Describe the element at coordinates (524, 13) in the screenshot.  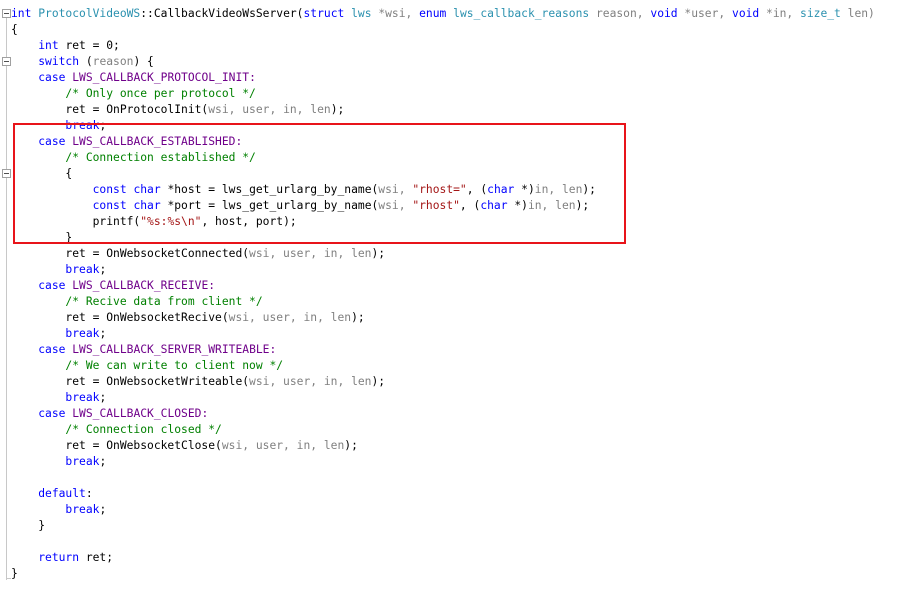
I see `code-token: lws_callback_reasons` at that location.